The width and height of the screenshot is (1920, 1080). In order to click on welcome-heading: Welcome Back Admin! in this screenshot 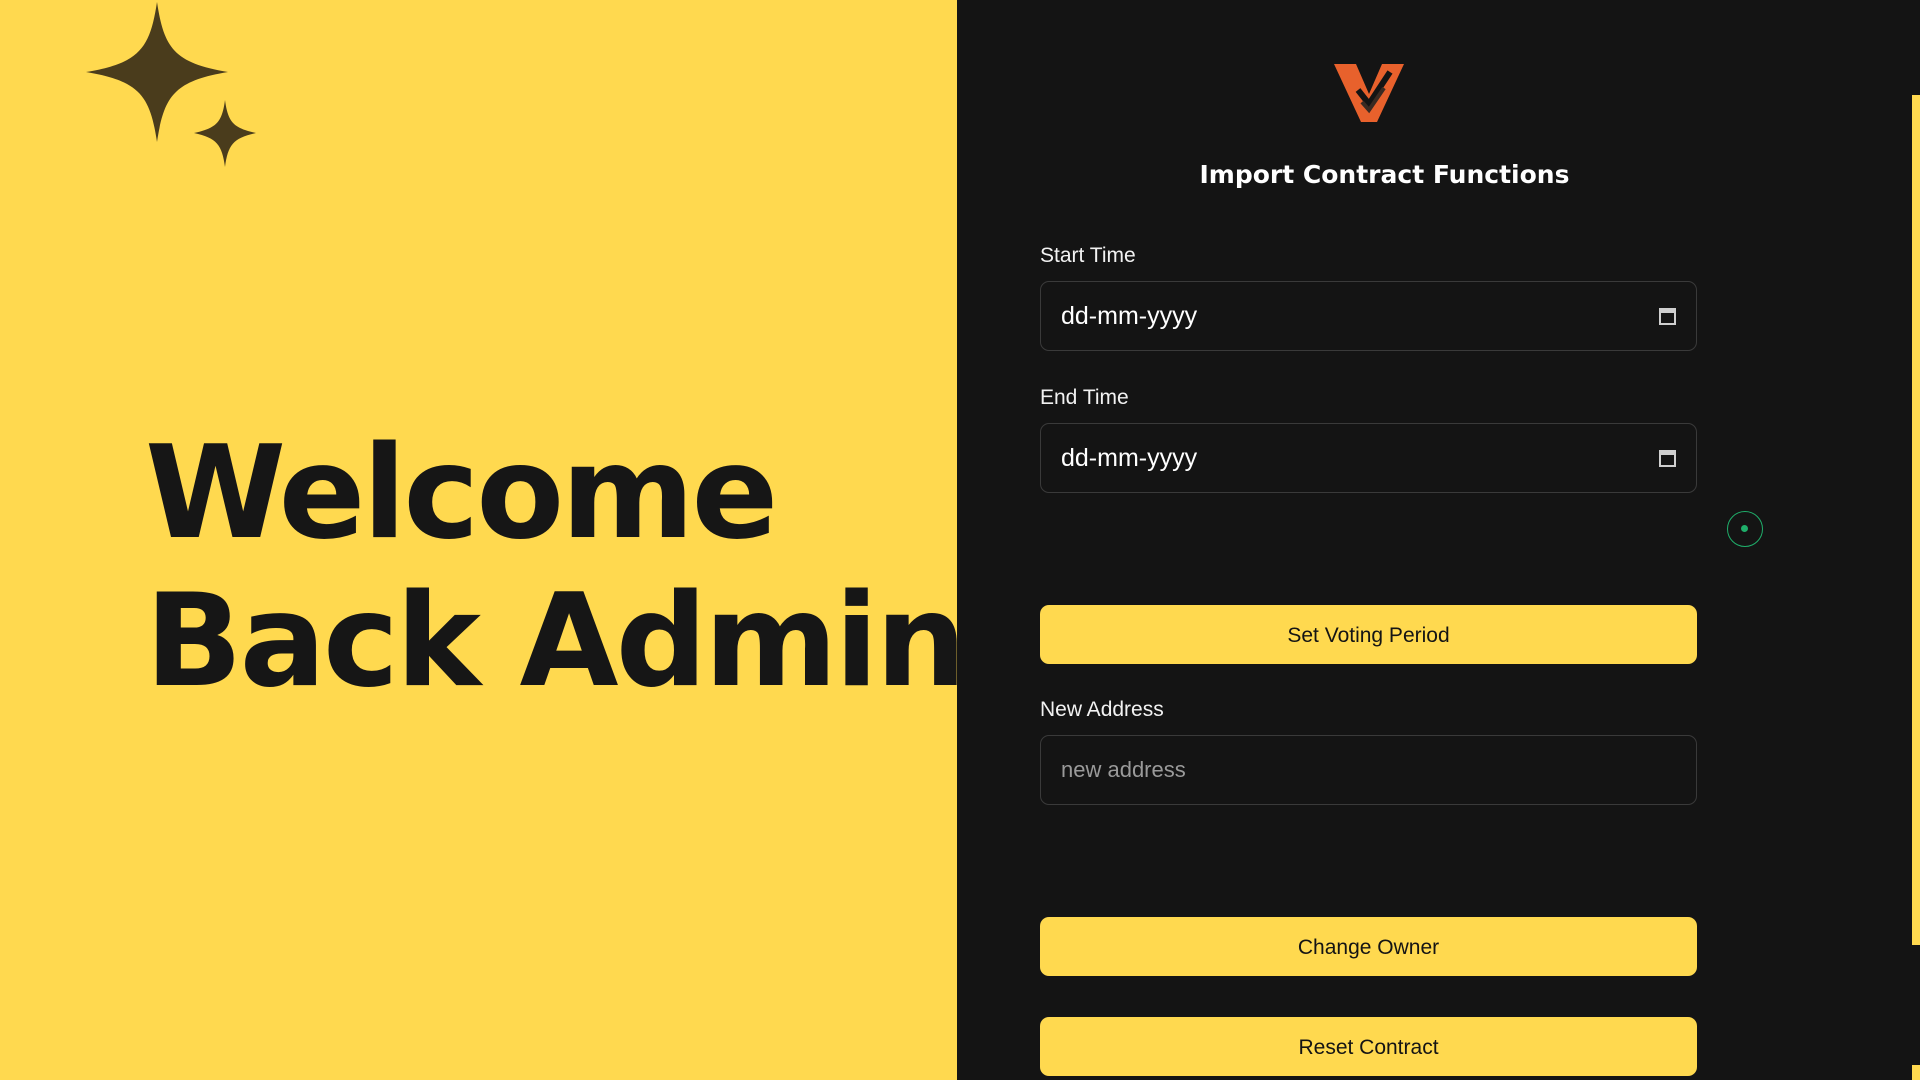, I will do `click(583, 567)`.